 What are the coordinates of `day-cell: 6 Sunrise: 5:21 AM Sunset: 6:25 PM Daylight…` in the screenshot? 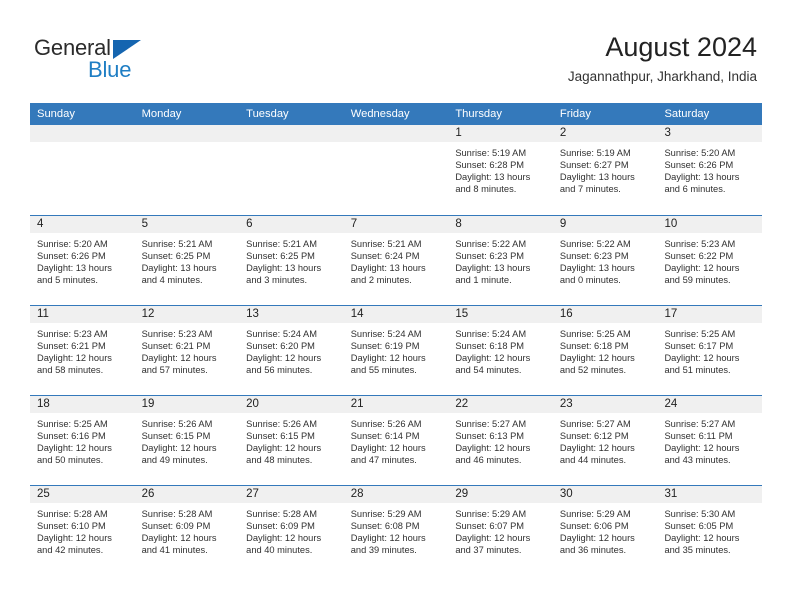 It's located at (291, 260).